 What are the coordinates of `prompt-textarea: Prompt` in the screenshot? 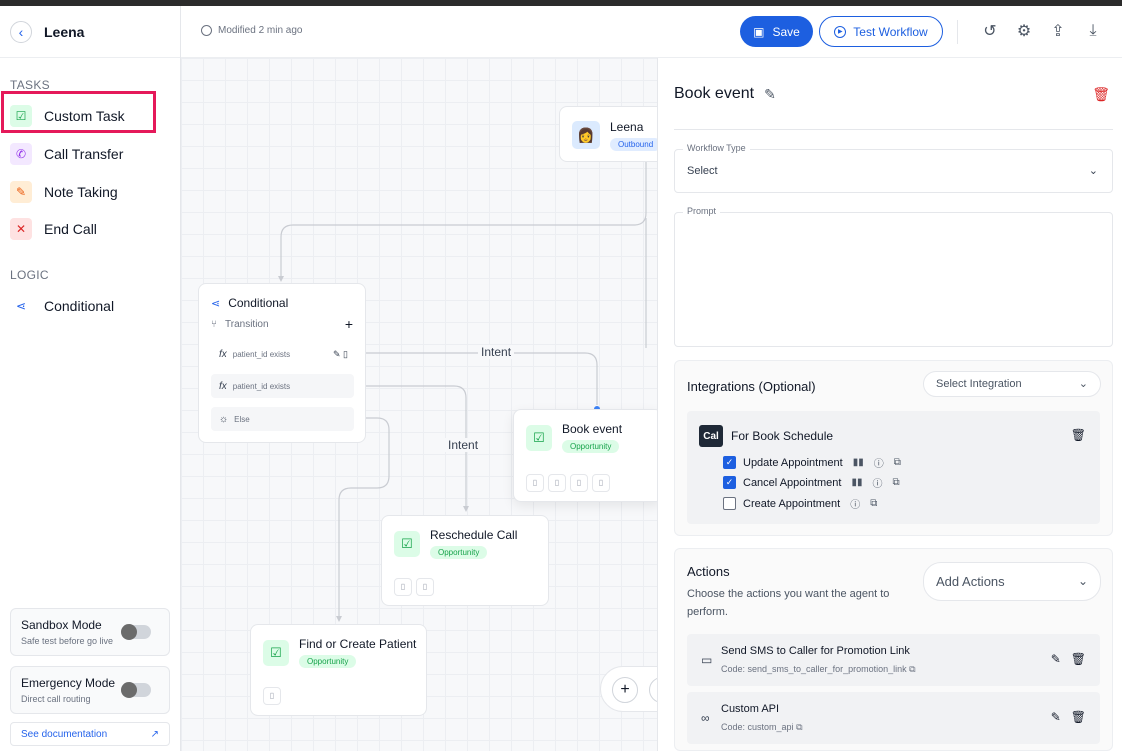 It's located at (893, 276).